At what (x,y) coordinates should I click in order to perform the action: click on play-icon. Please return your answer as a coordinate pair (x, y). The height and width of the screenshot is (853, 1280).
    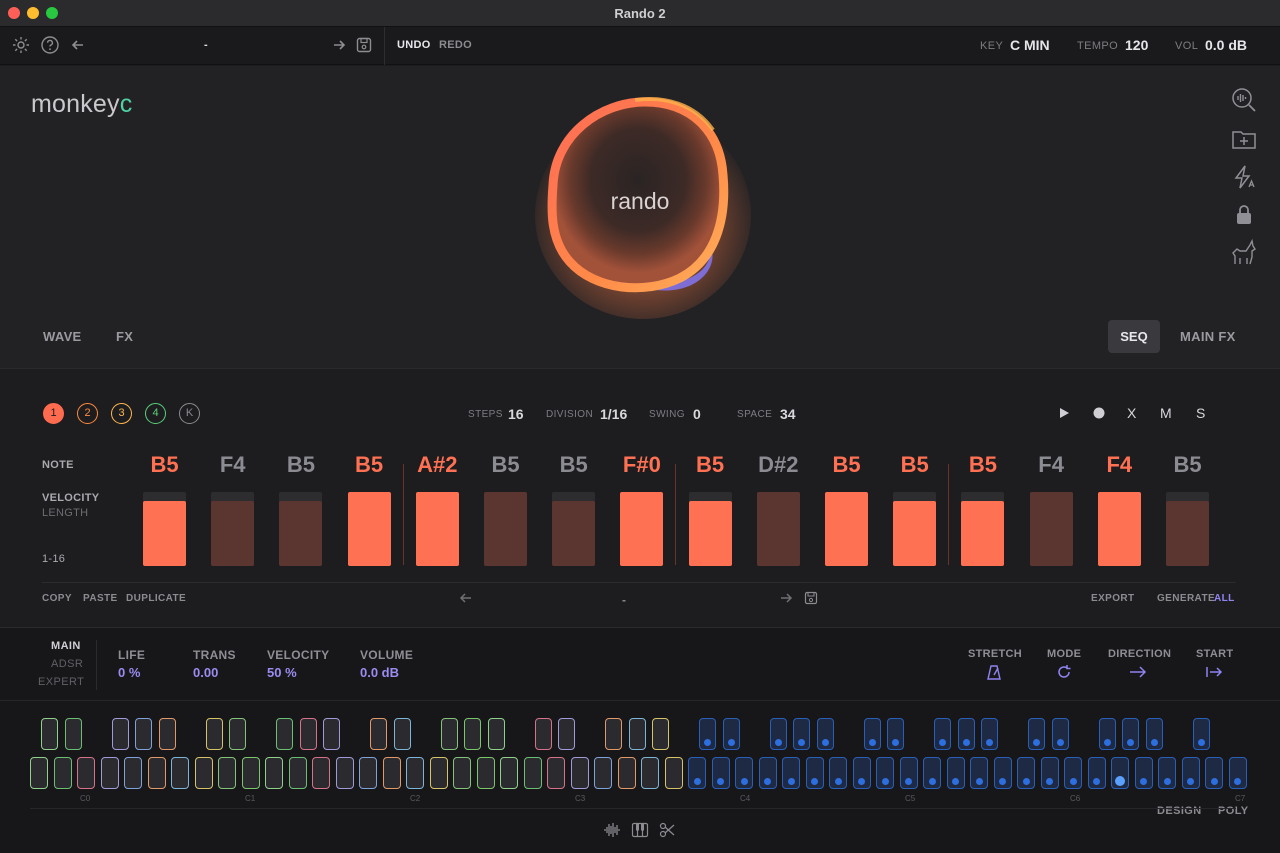
    Looking at the image, I should click on (1064, 413).